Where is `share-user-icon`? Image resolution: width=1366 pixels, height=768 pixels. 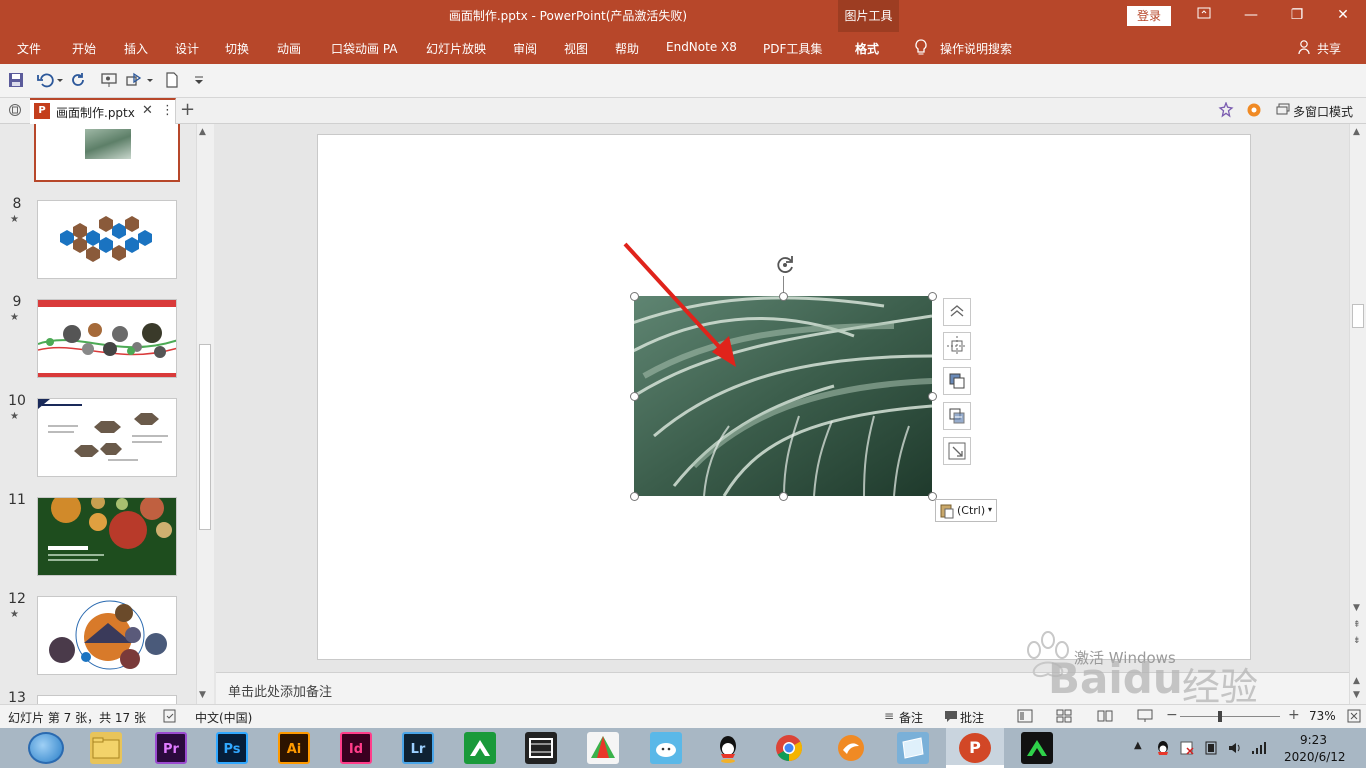 share-user-icon is located at coordinates (1305, 48).